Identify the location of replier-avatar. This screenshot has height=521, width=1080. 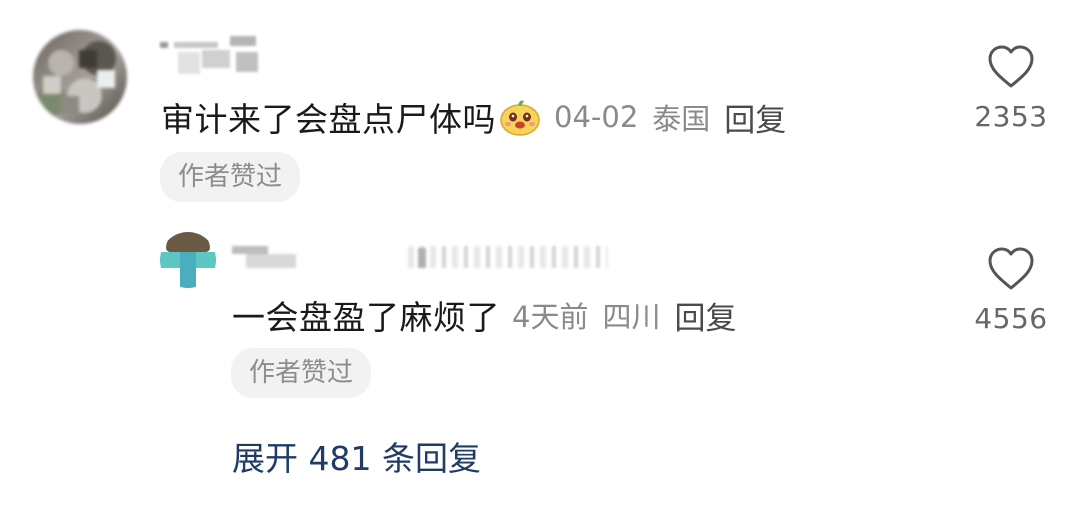
(188, 260).